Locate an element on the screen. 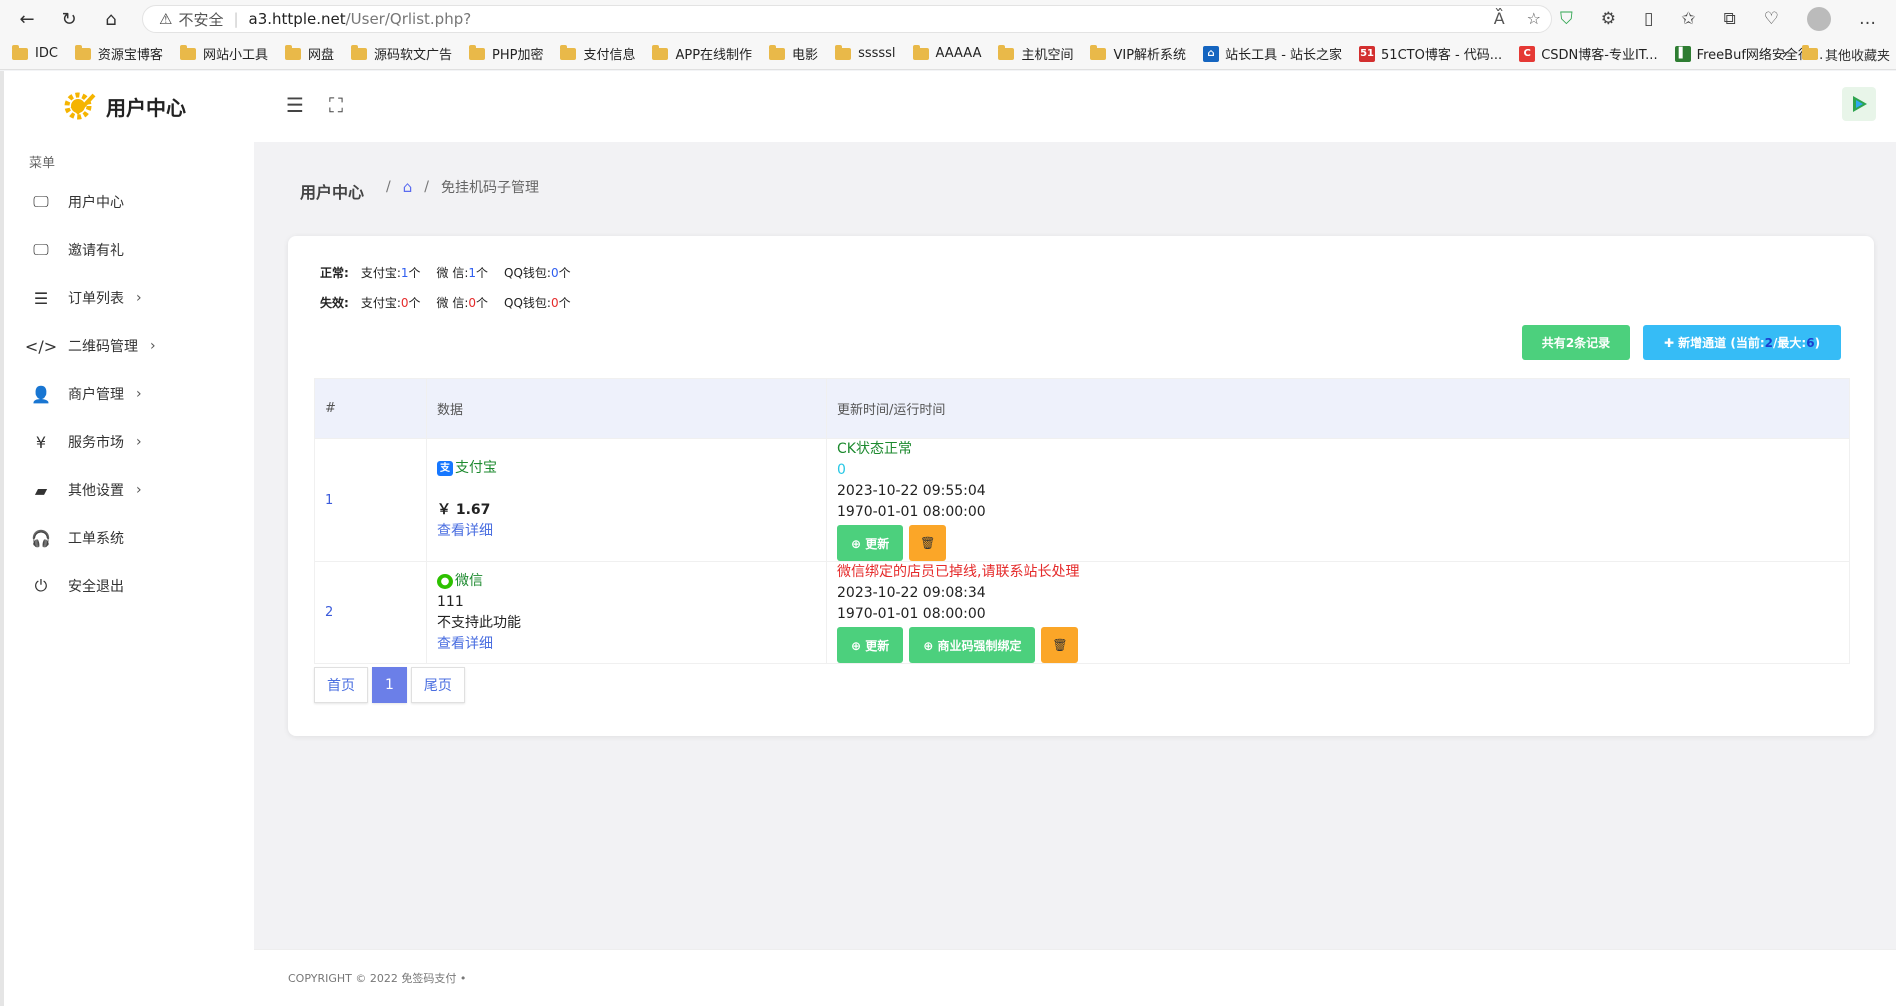 The width and height of the screenshot is (1896, 1006). bookmark-item: APP在线制作 is located at coordinates (702, 53).